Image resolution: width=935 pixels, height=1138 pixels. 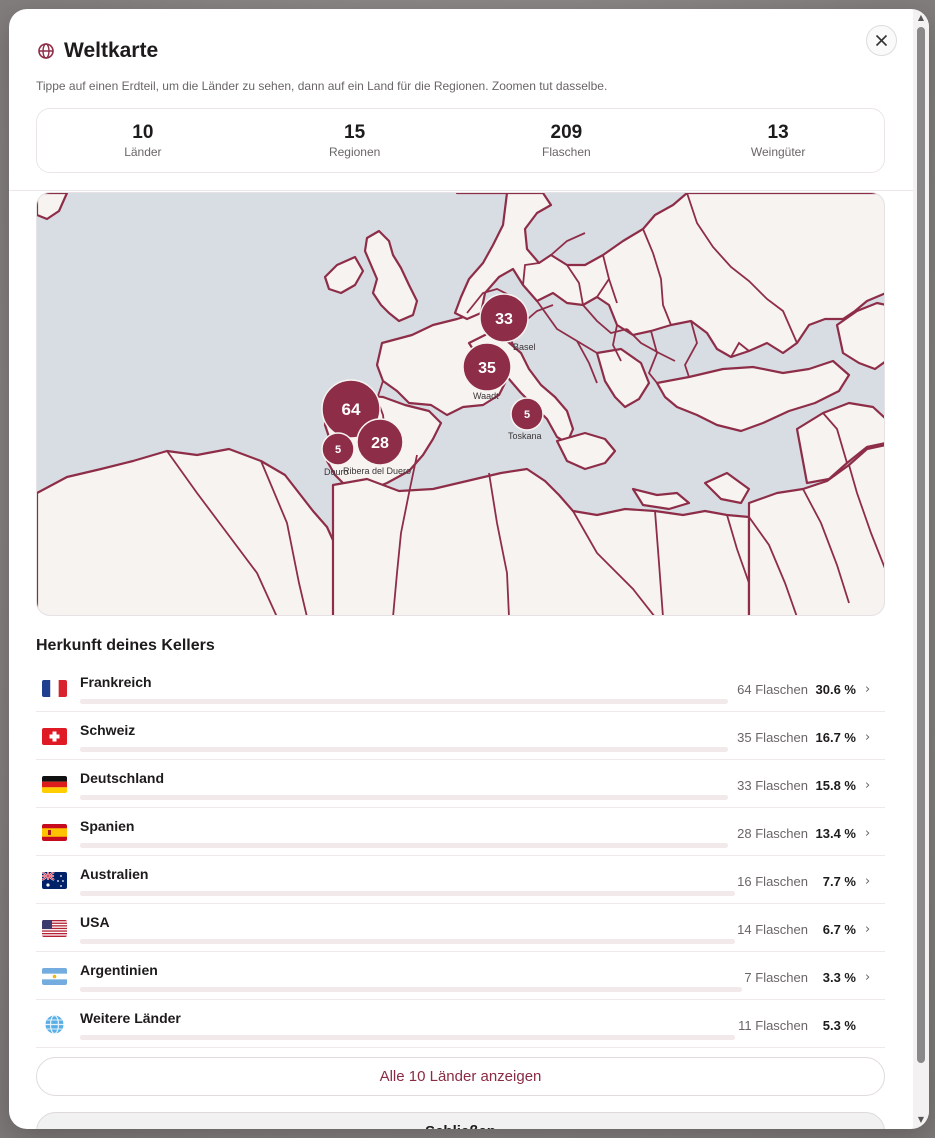 I want to click on region-label: Basel, so click(x=524, y=347).